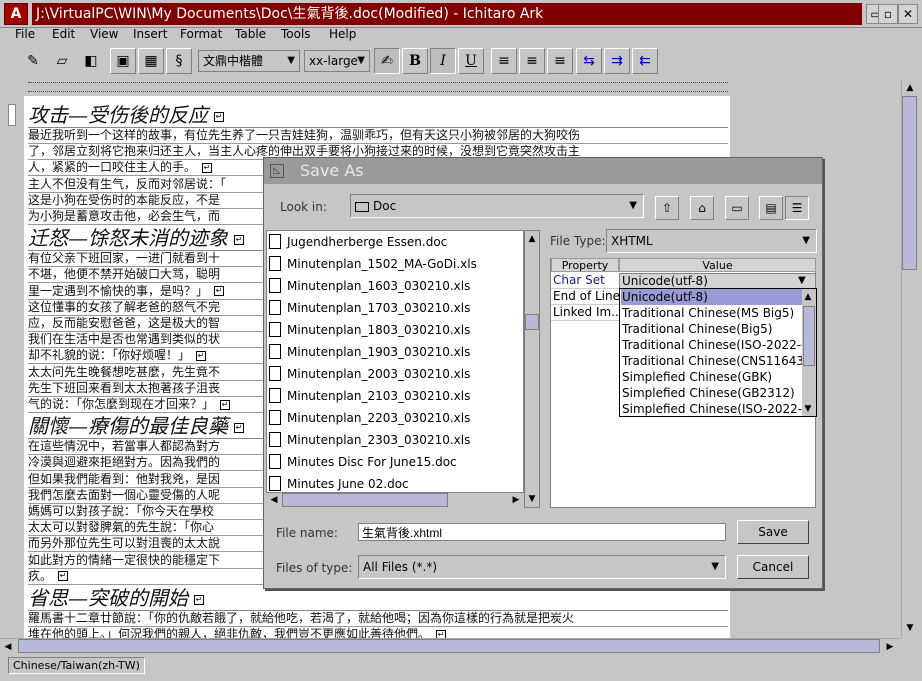 The height and width of the screenshot is (681, 922). Describe the element at coordinates (124, 371) in the screenshot. I see `line-text: 太太问先生晚餐想吃甚麼，先生竟不` at that location.